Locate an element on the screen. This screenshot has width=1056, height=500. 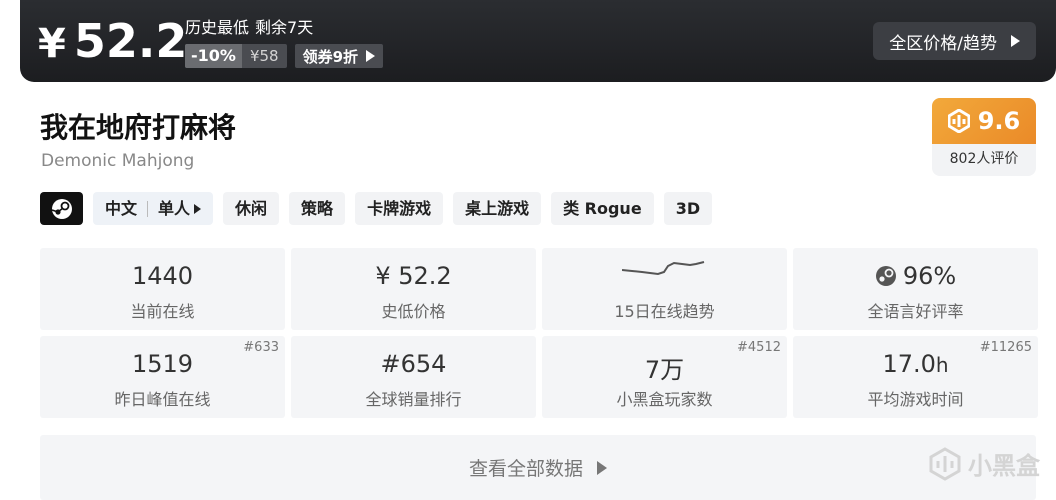
stat-label: 当前在线 is located at coordinates (162, 311).